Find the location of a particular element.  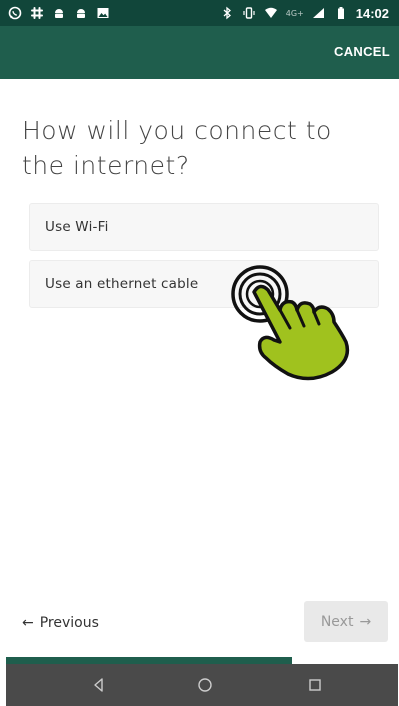

arrow-left-icon: ← is located at coordinates (28, 623).